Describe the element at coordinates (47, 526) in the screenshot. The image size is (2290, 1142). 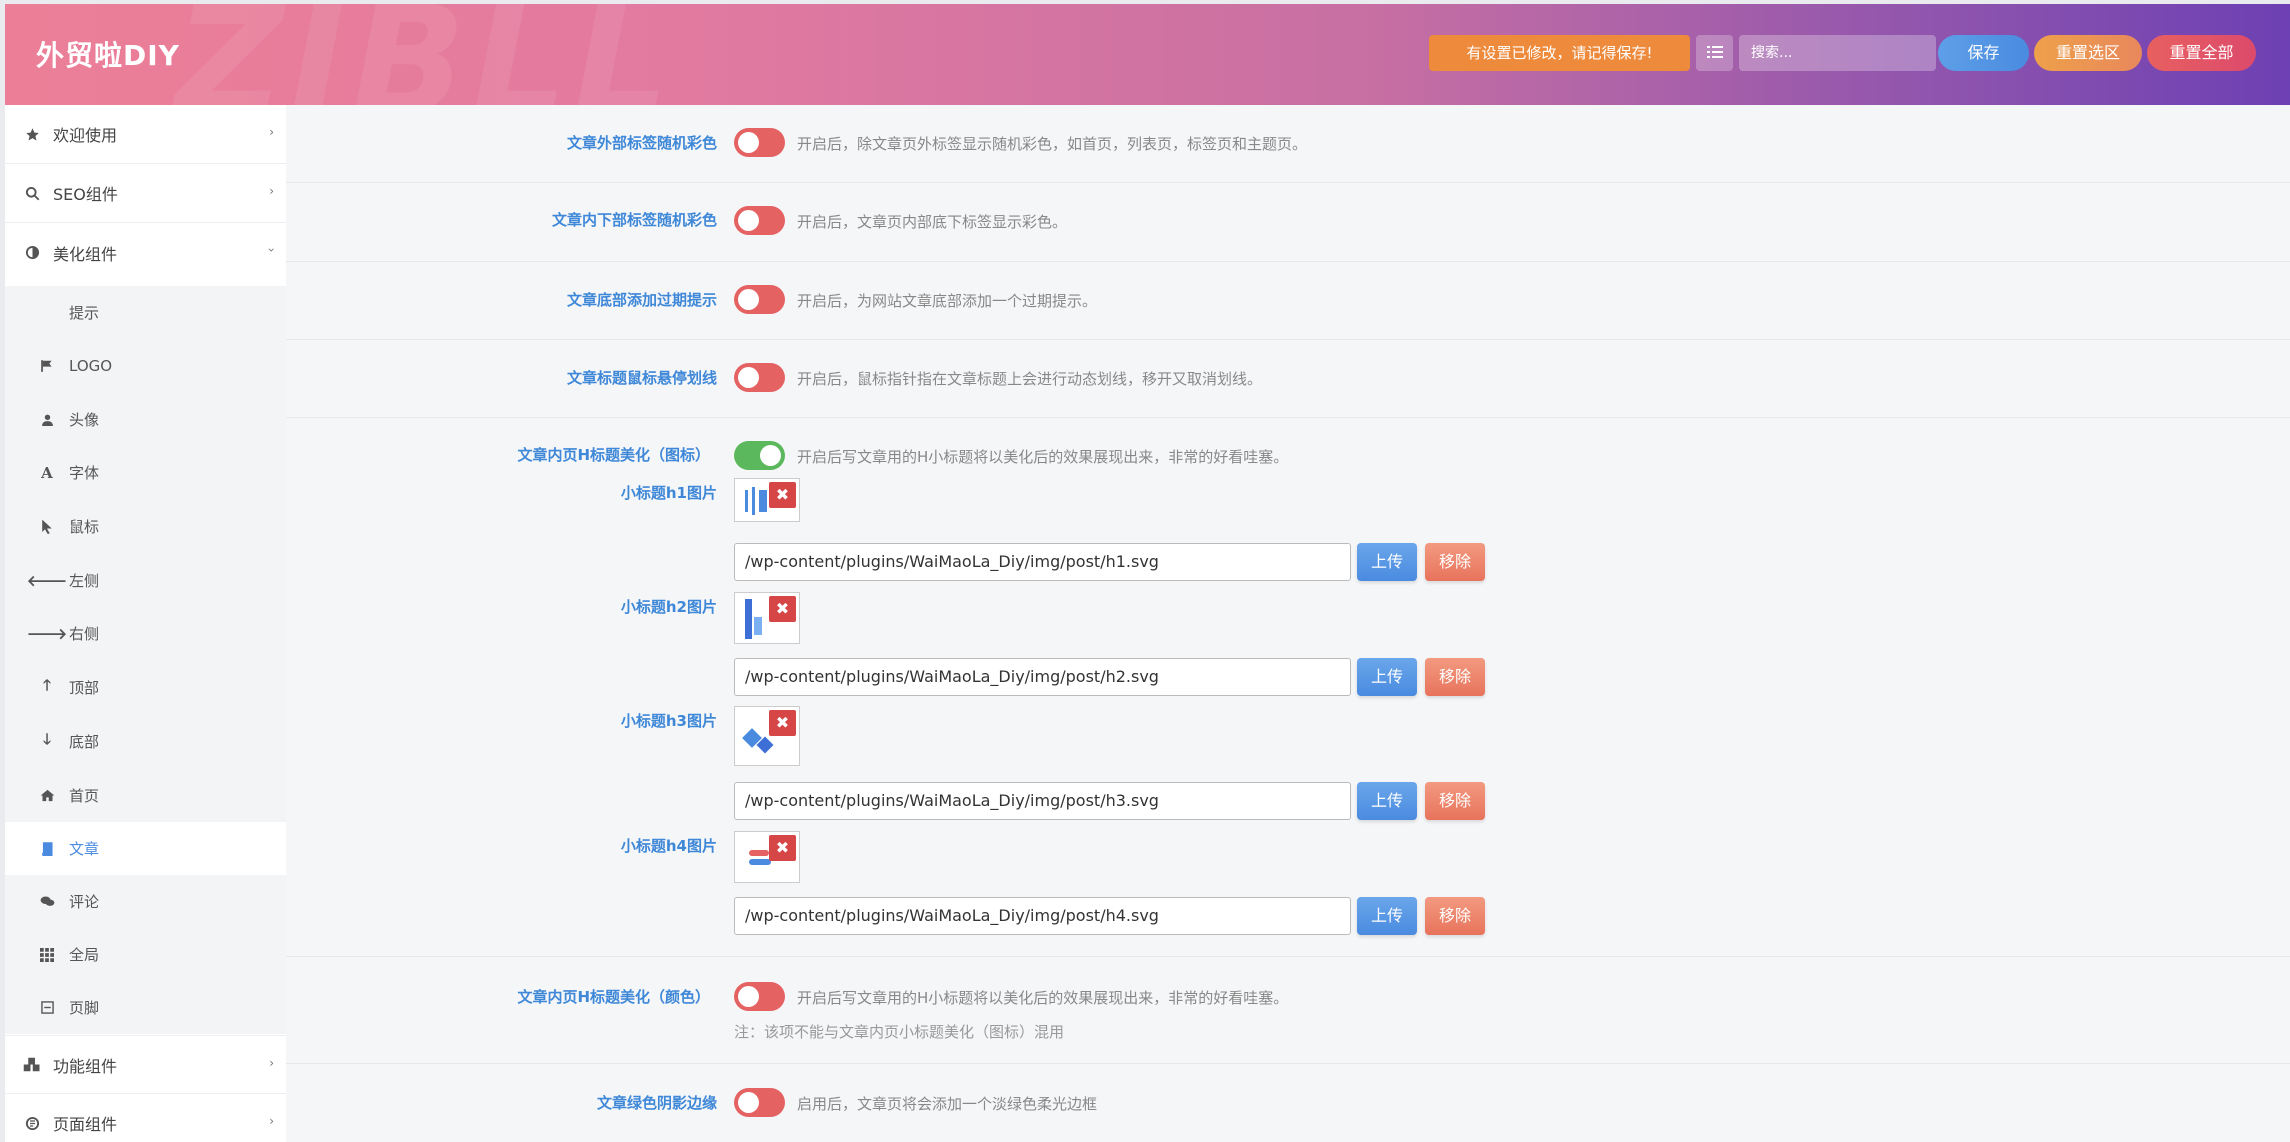
I see `pointer-icon` at that location.